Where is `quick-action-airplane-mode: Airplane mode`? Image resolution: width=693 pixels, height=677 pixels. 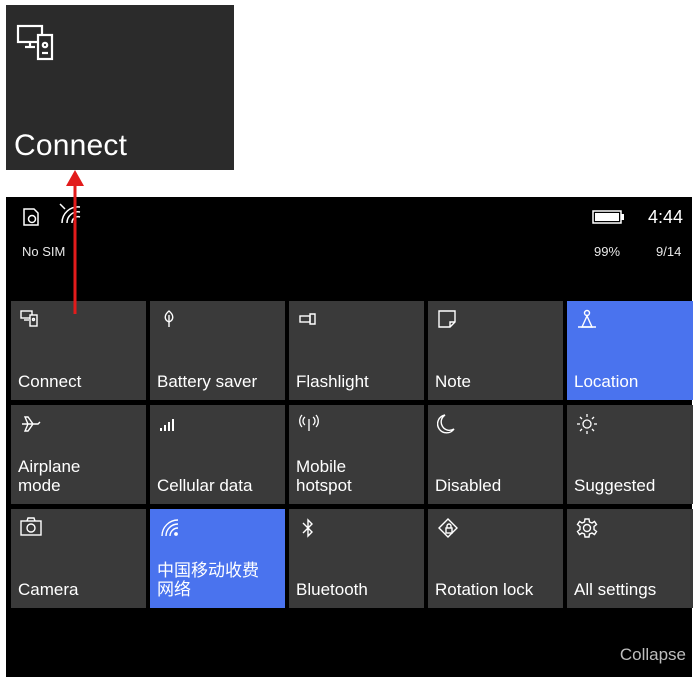
quick-action-airplane-mode: Airplane mode is located at coordinates (78, 454).